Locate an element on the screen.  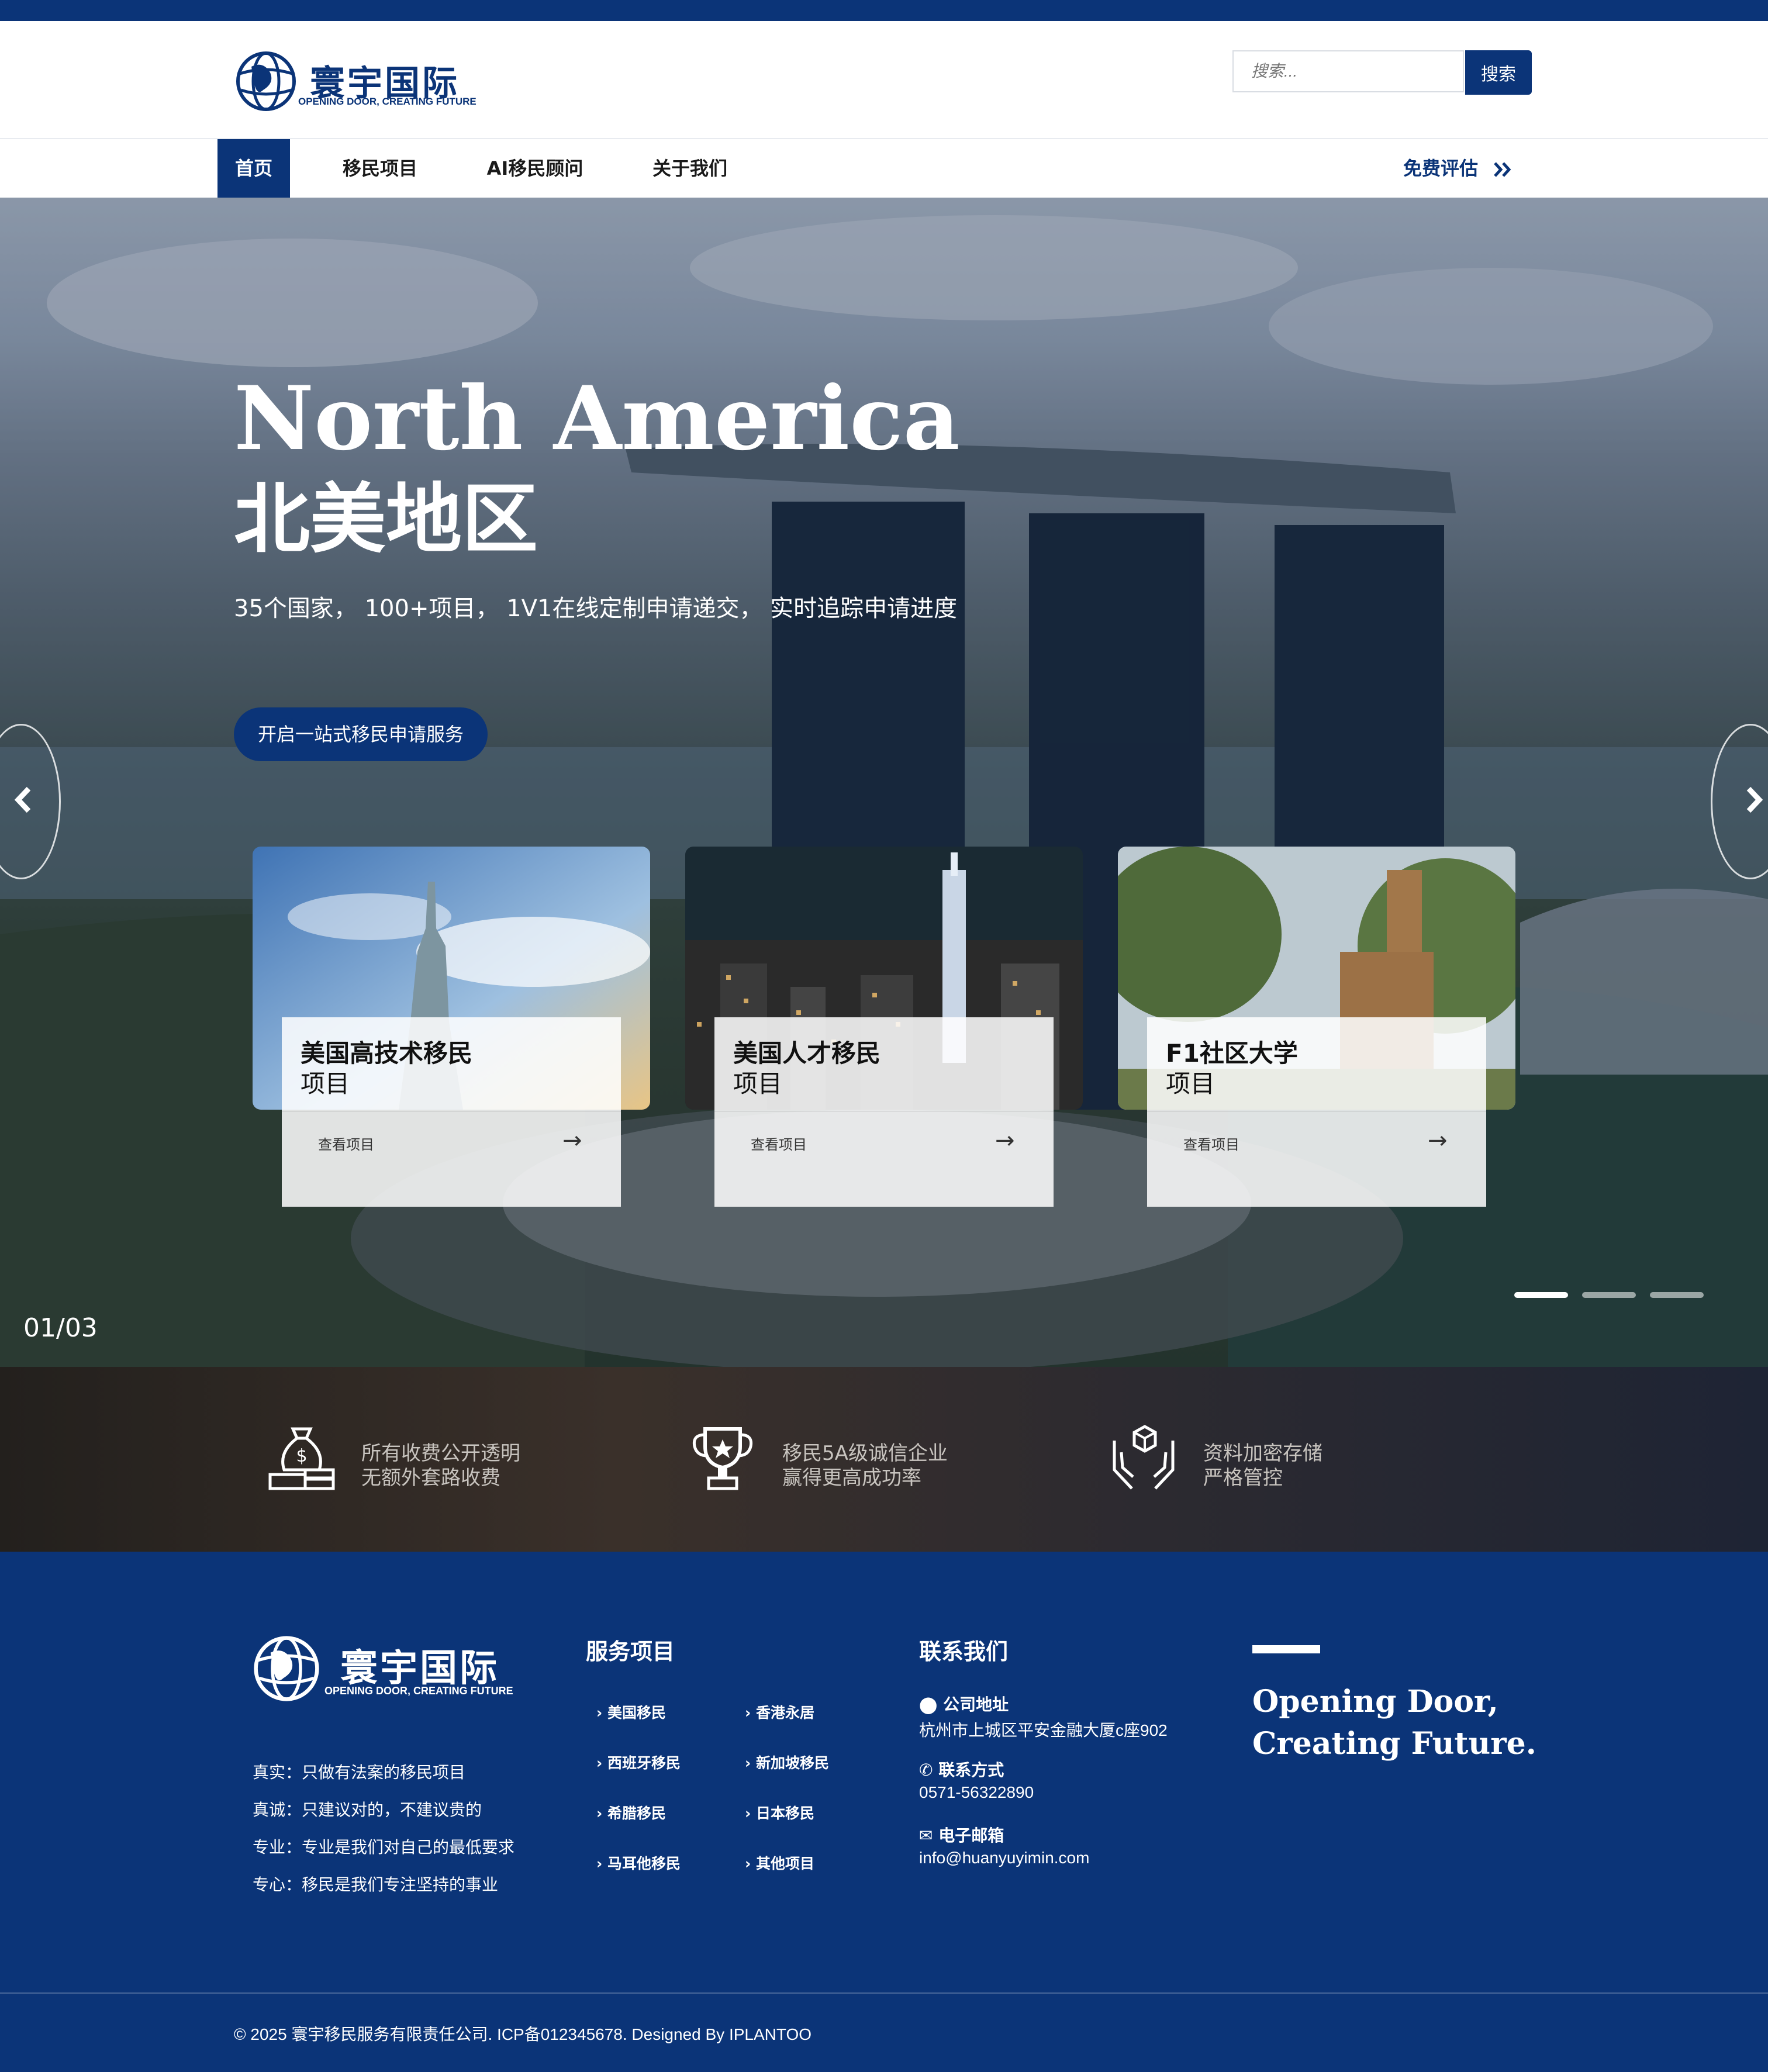
service-link: › 其他项目 is located at coordinates (779, 1862).